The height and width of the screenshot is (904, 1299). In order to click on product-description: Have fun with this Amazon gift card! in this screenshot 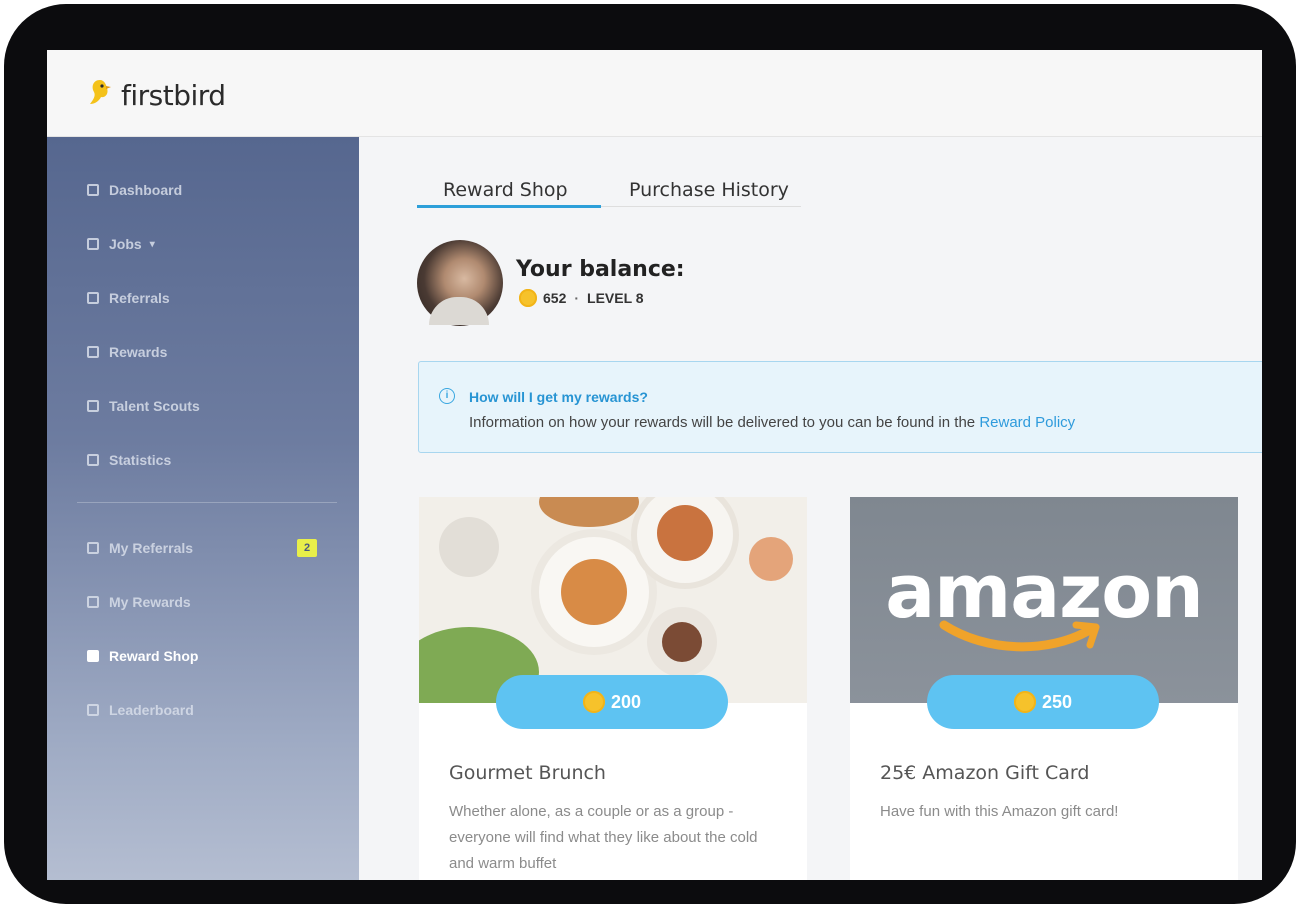, I will do `click(999, 811)`.